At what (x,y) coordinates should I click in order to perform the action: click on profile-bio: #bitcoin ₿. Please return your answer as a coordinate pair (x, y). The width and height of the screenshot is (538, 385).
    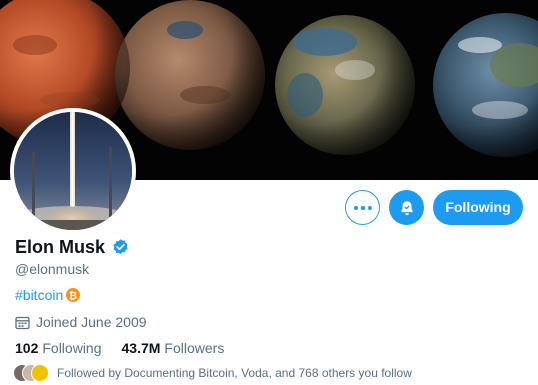
    Looking at the image, I should click on (48, 295).